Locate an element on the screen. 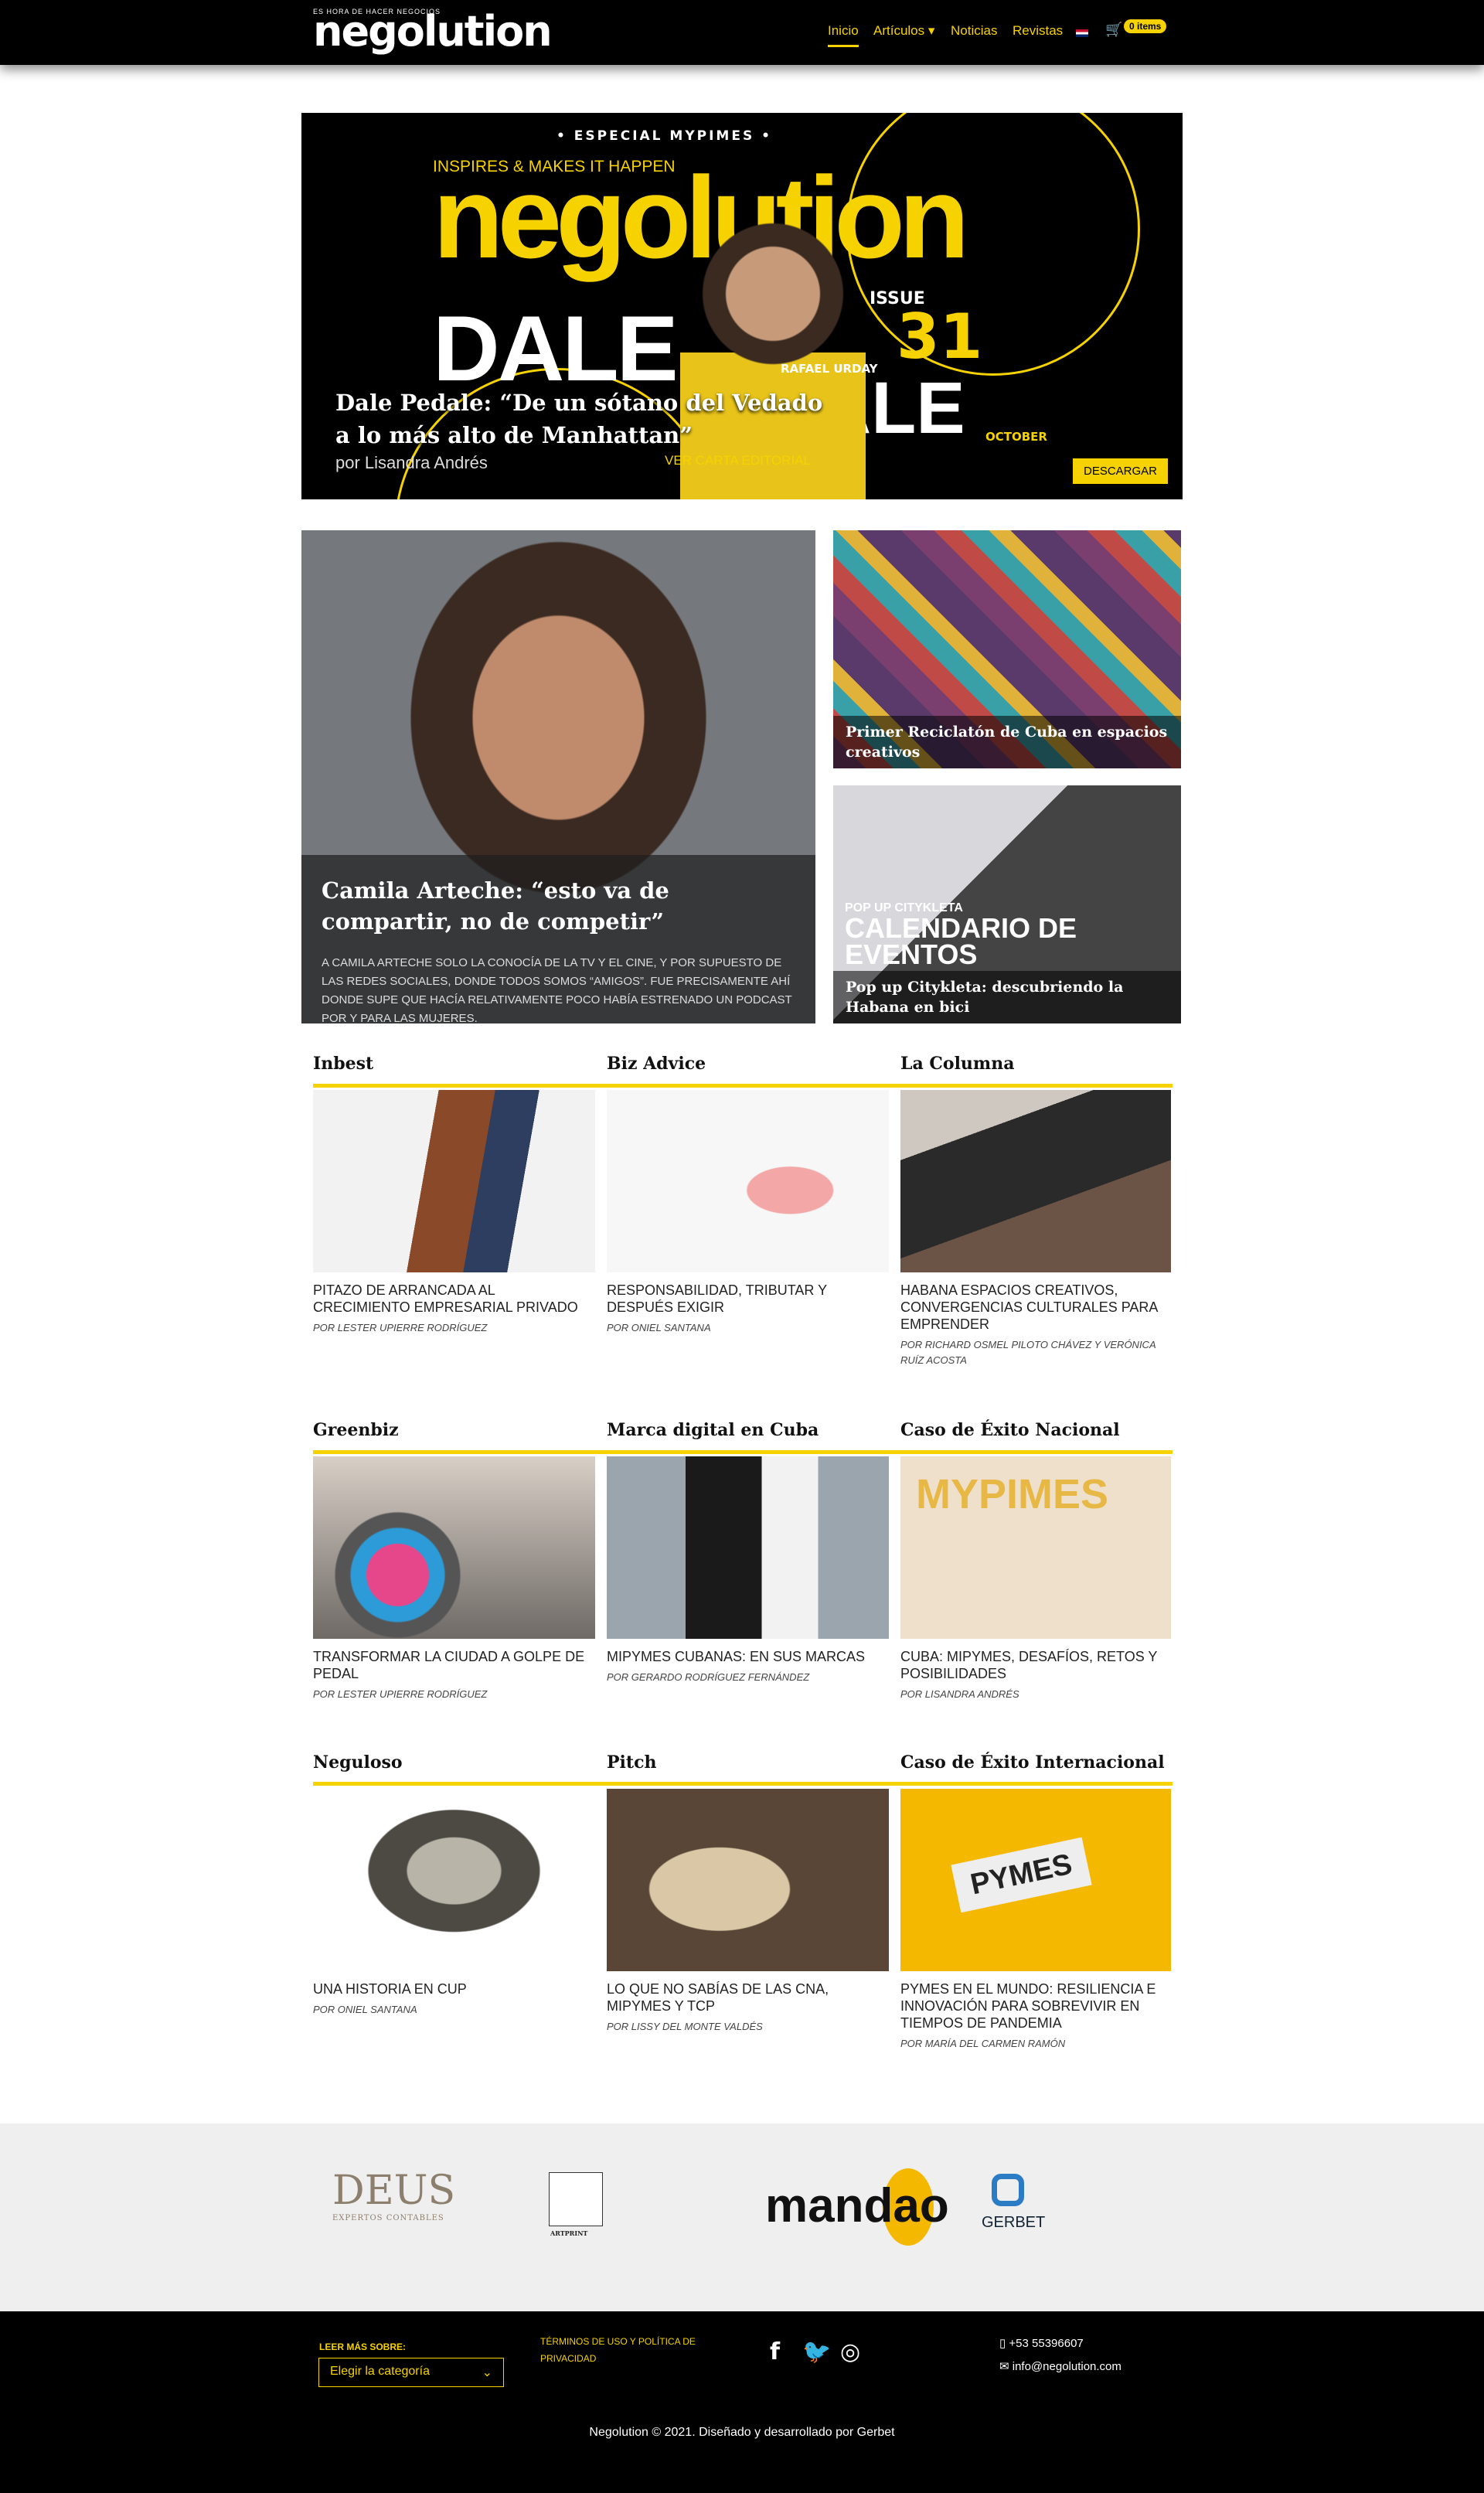 This screenshot has width=1484, height=2493. facebook-icon: f is located at coordinates (775, 2351).